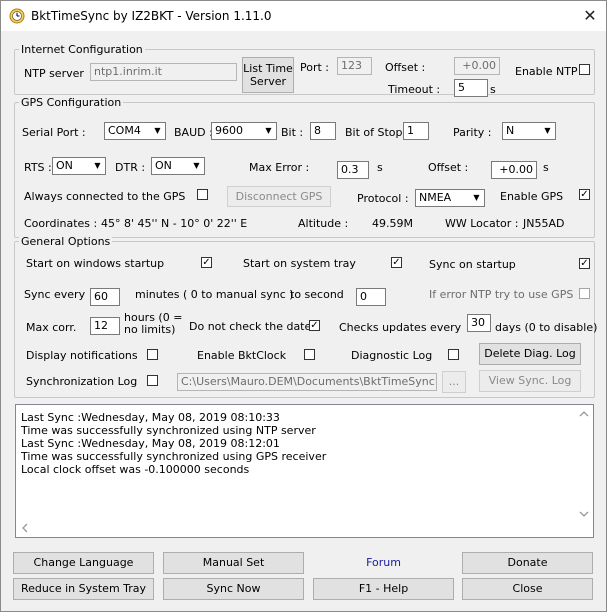  Describe the element at coordinates (471, 88) in the screenshot. I see `timeout-field: 5` at that location.